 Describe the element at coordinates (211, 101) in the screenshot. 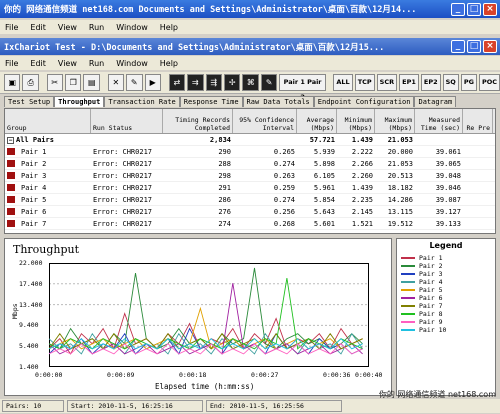

I see `tab-response-time: Response Time` at that location.